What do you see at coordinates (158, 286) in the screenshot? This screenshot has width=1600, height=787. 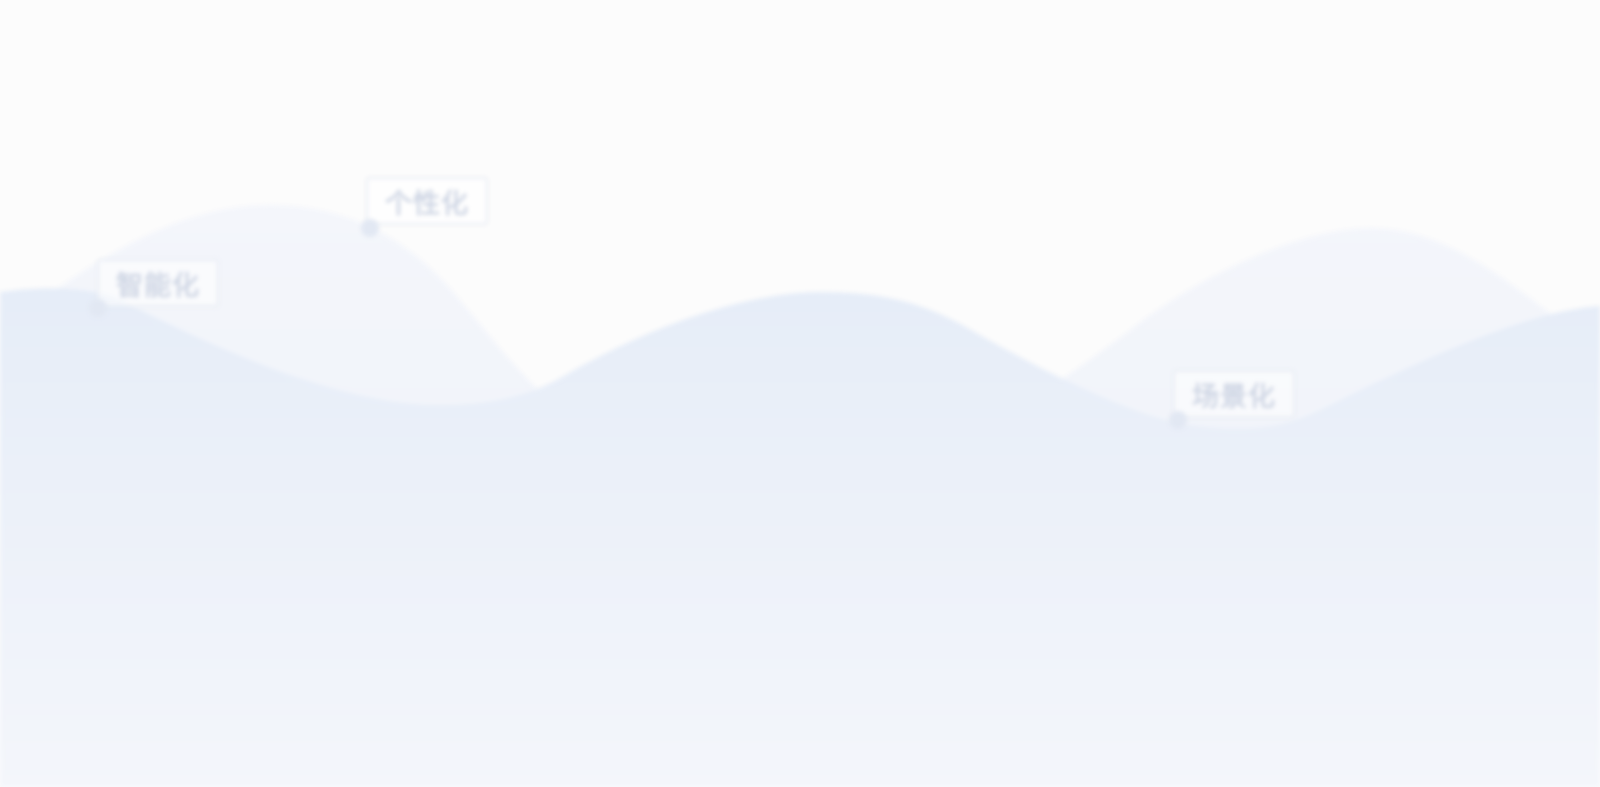 I see `tag-label: 智能化` at bounding box center [158, 286].